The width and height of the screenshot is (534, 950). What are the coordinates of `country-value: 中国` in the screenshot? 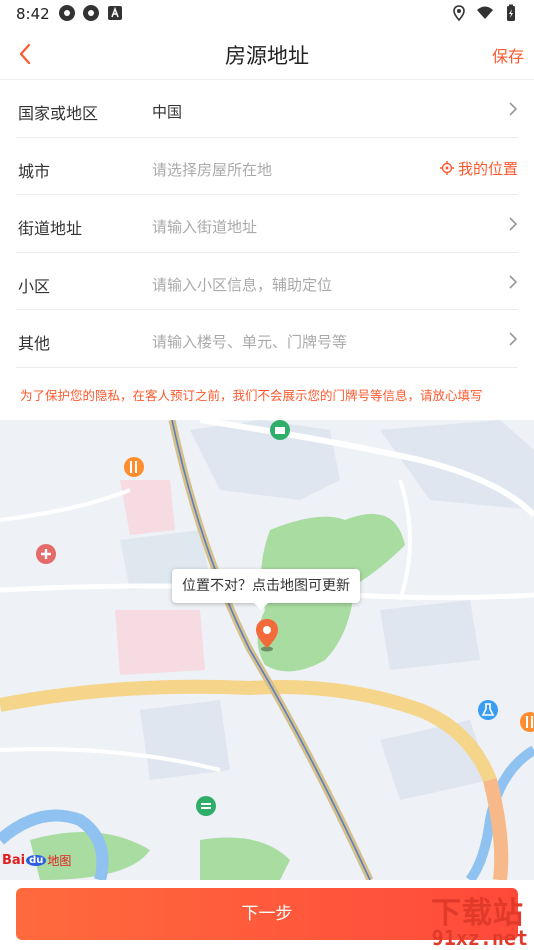 It's located at (167, 112).